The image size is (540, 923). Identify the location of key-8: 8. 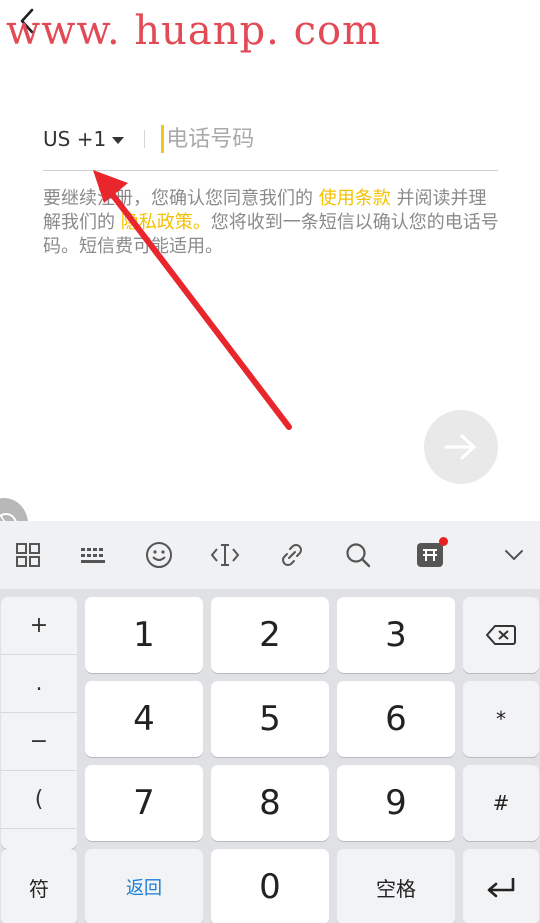
(270, 803).